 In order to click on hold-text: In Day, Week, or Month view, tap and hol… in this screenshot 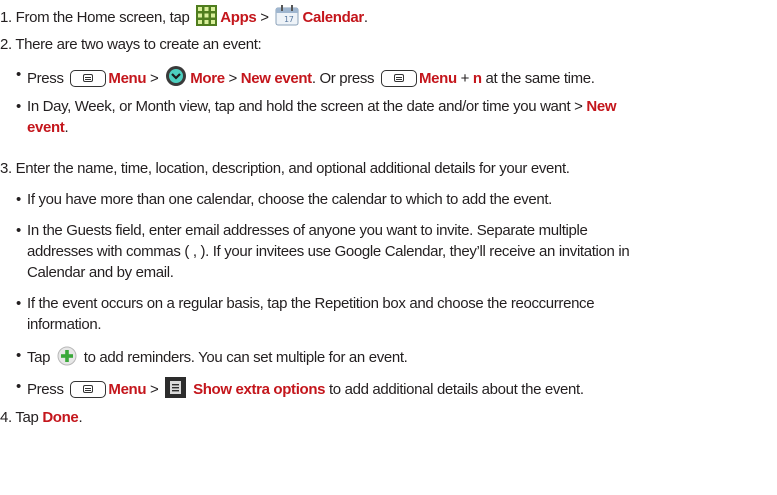, I will do `click(305, 106)`.